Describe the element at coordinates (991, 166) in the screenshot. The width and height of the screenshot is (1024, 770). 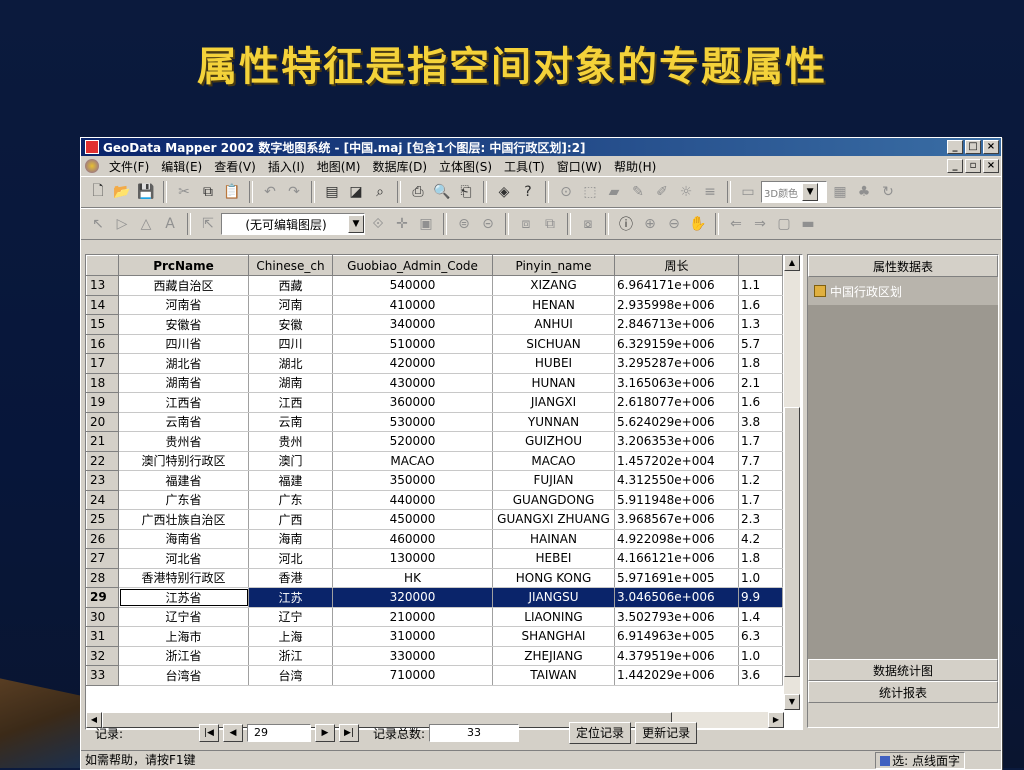
I see `doc-close-button: ×` at that location.